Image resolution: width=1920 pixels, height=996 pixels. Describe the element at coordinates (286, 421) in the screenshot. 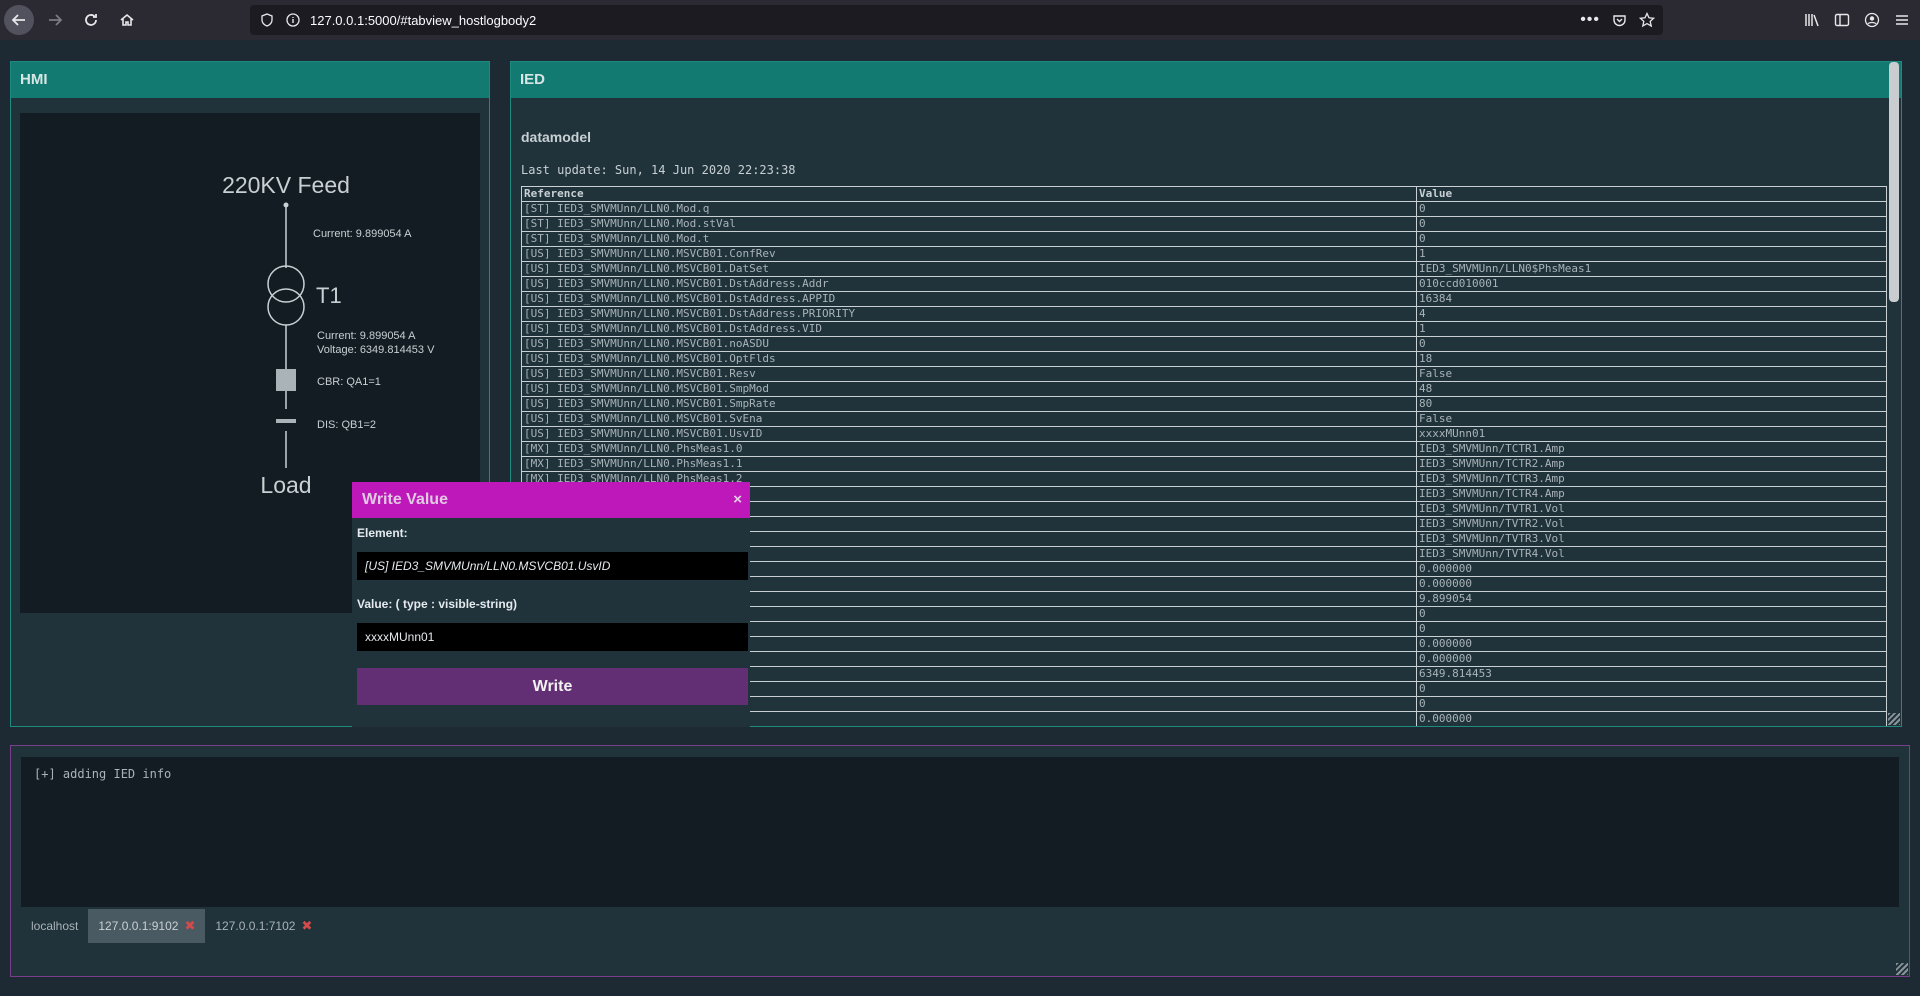

I see `disconnector` at that location.